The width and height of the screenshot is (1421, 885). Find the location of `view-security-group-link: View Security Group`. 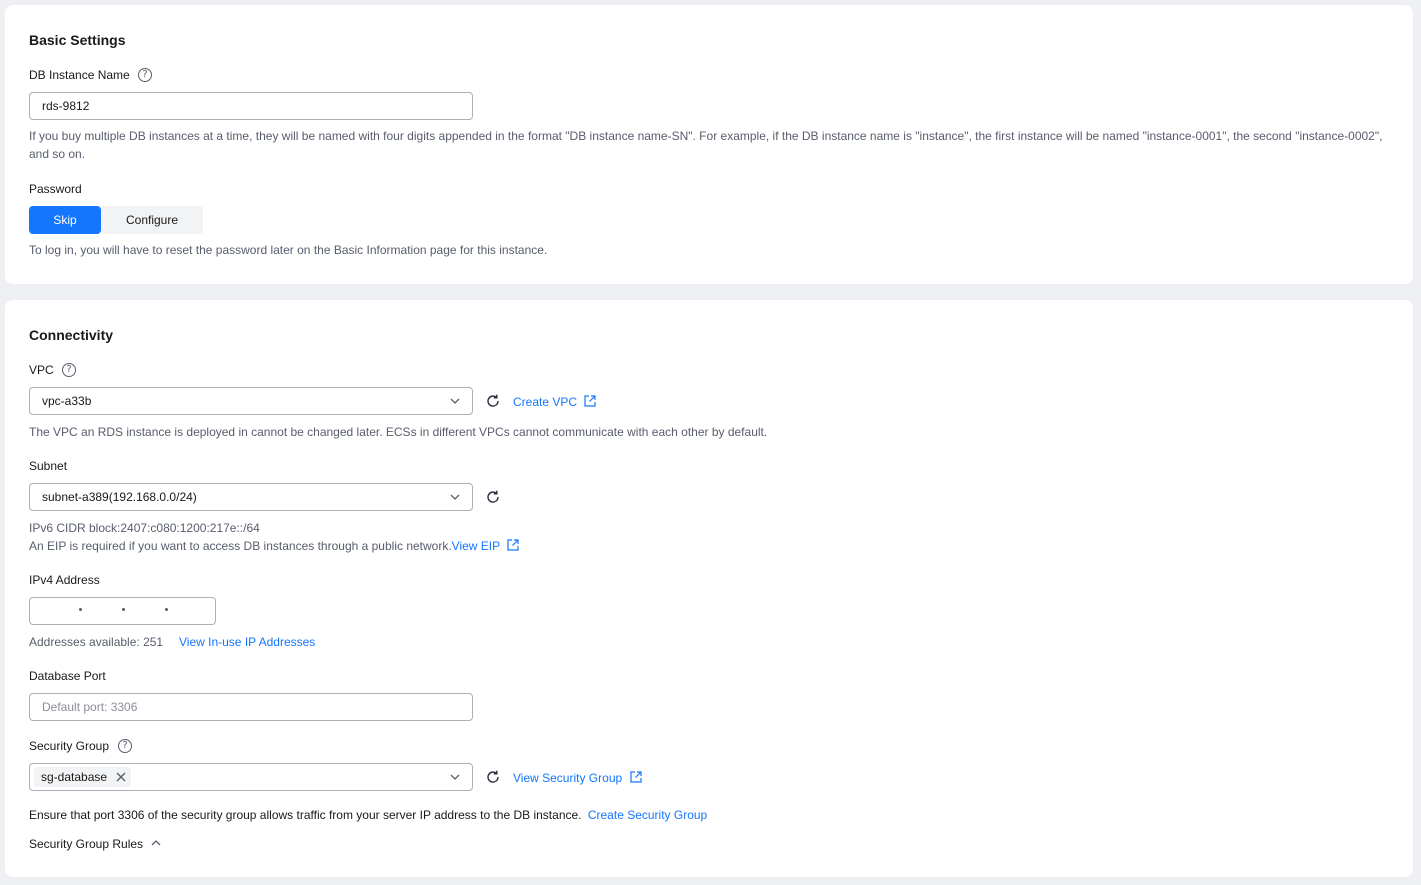

view-security-group-link: View Security Group is located at coordinates (578, 777).